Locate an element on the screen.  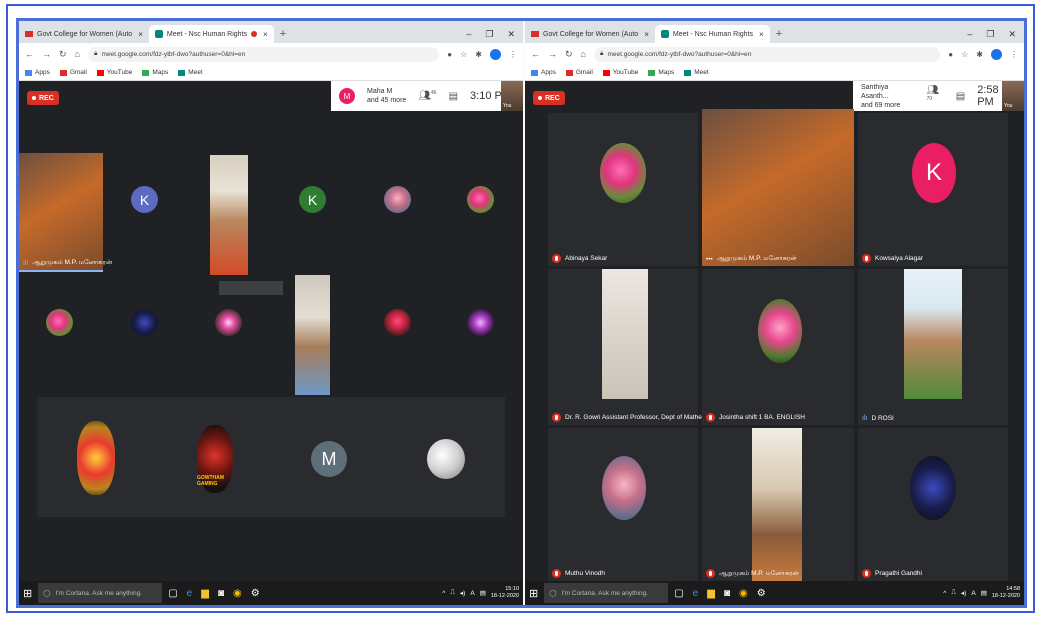
avatar-photo-logo is located at coordinates (144, 322).